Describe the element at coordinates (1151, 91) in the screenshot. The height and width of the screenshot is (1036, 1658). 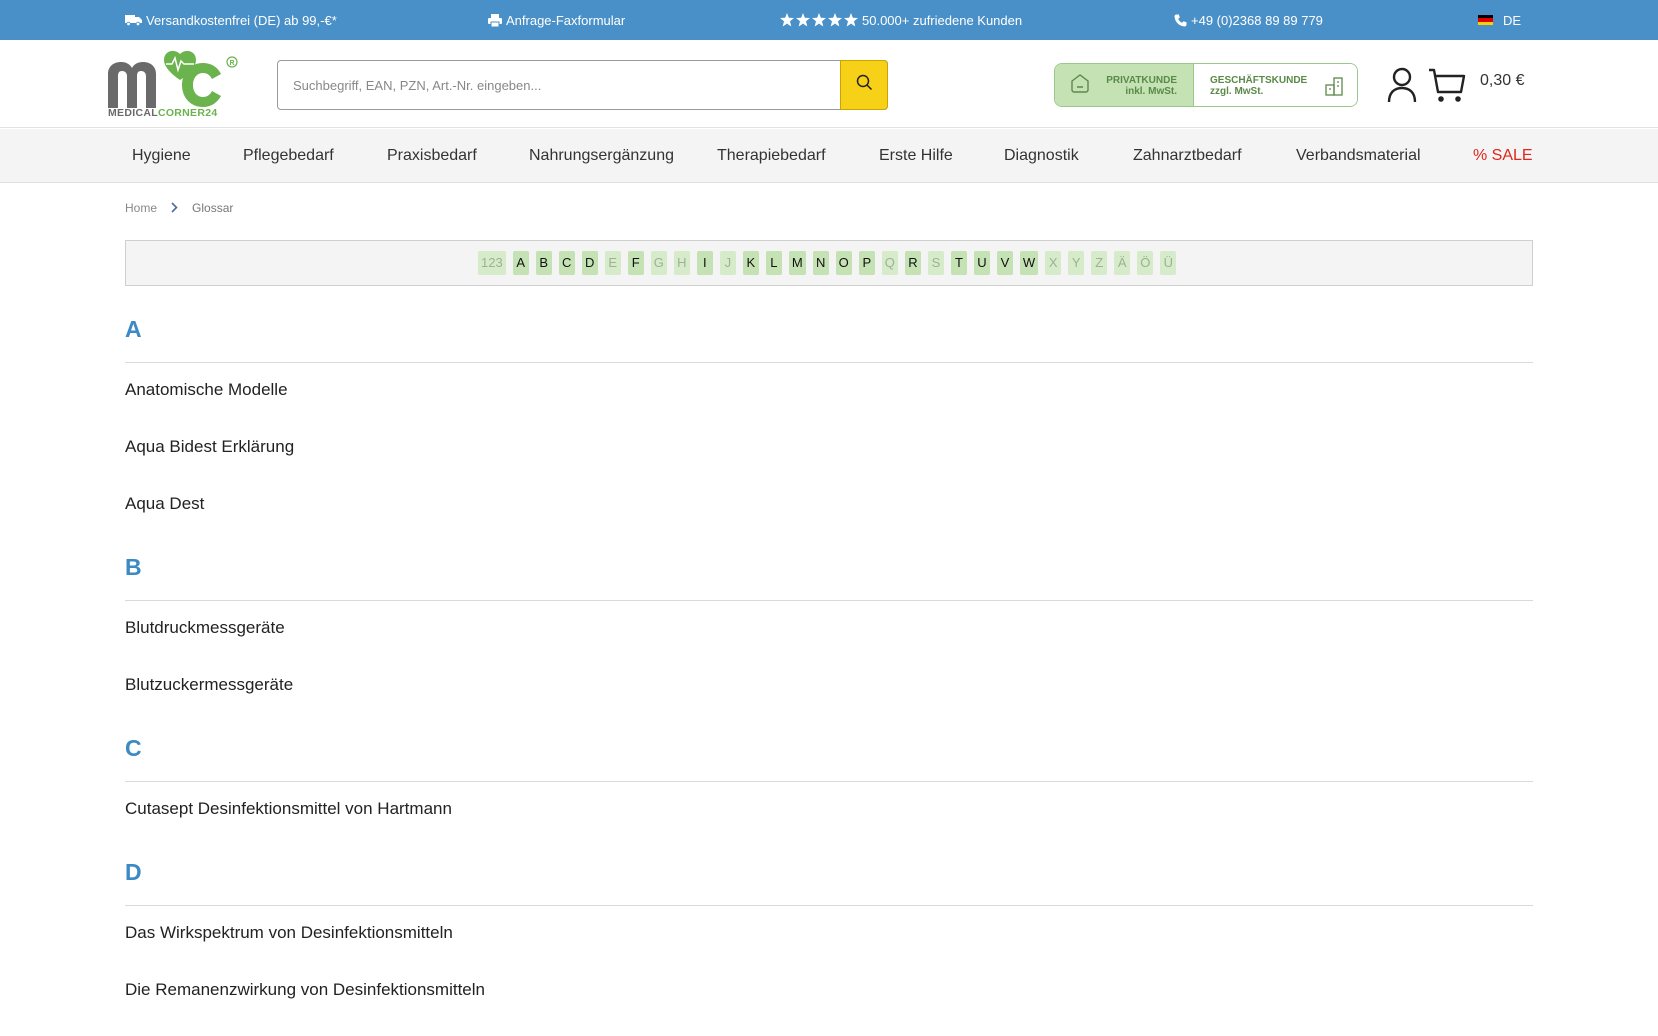
I see `private-customer-tax: inkl. MwSt.` at that location.